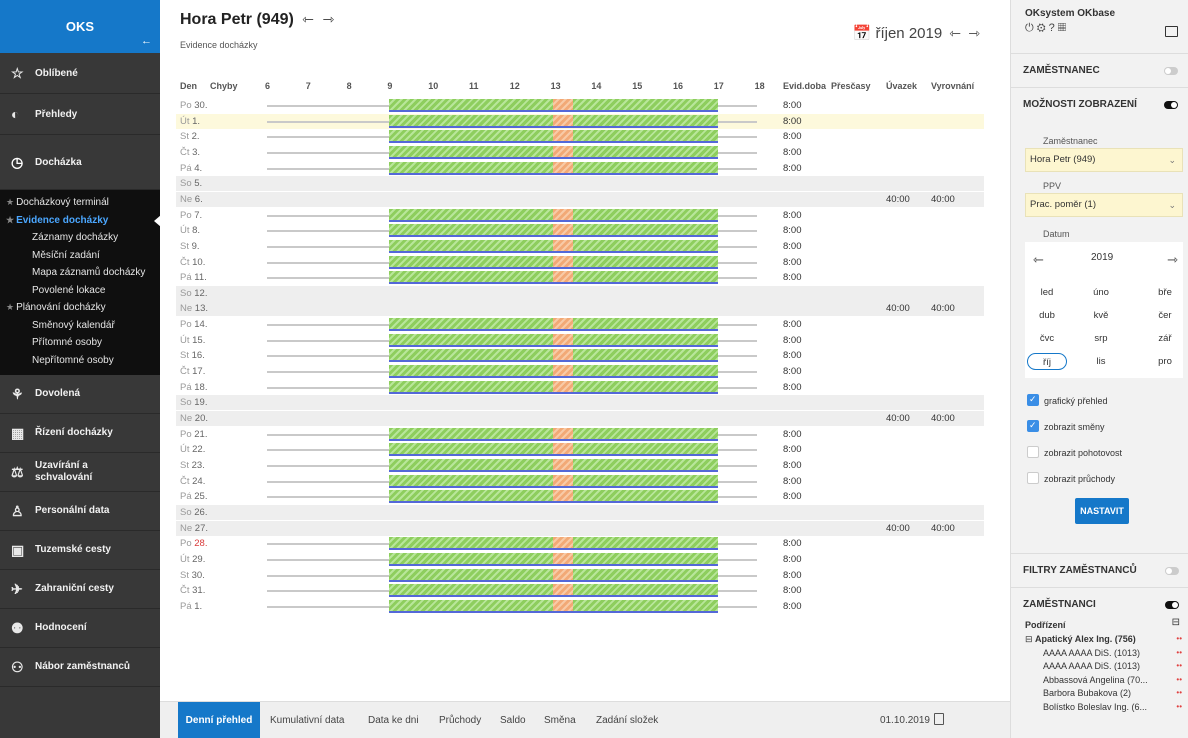 The height and width of the screenshot is (738, 1188). What do you see at coordinates (580, 387) in the screenshot?
I see `table-row: Pá 18. 8:00` at bounding box center [580, 387].